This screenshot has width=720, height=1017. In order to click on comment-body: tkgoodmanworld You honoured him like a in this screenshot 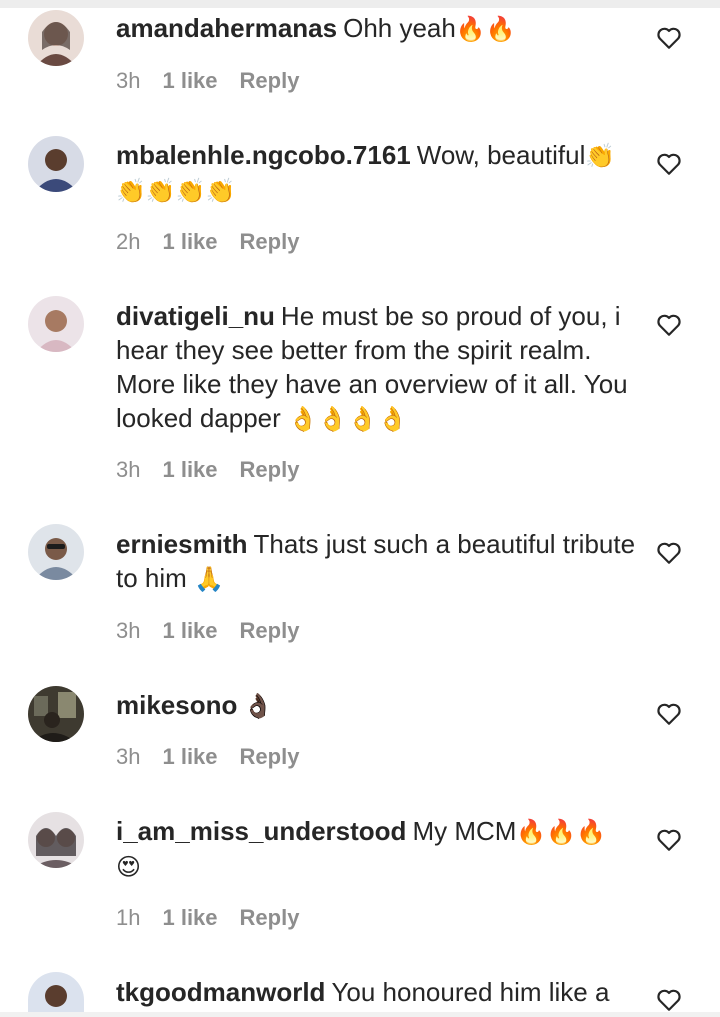, I will do `click(376, 993)`.